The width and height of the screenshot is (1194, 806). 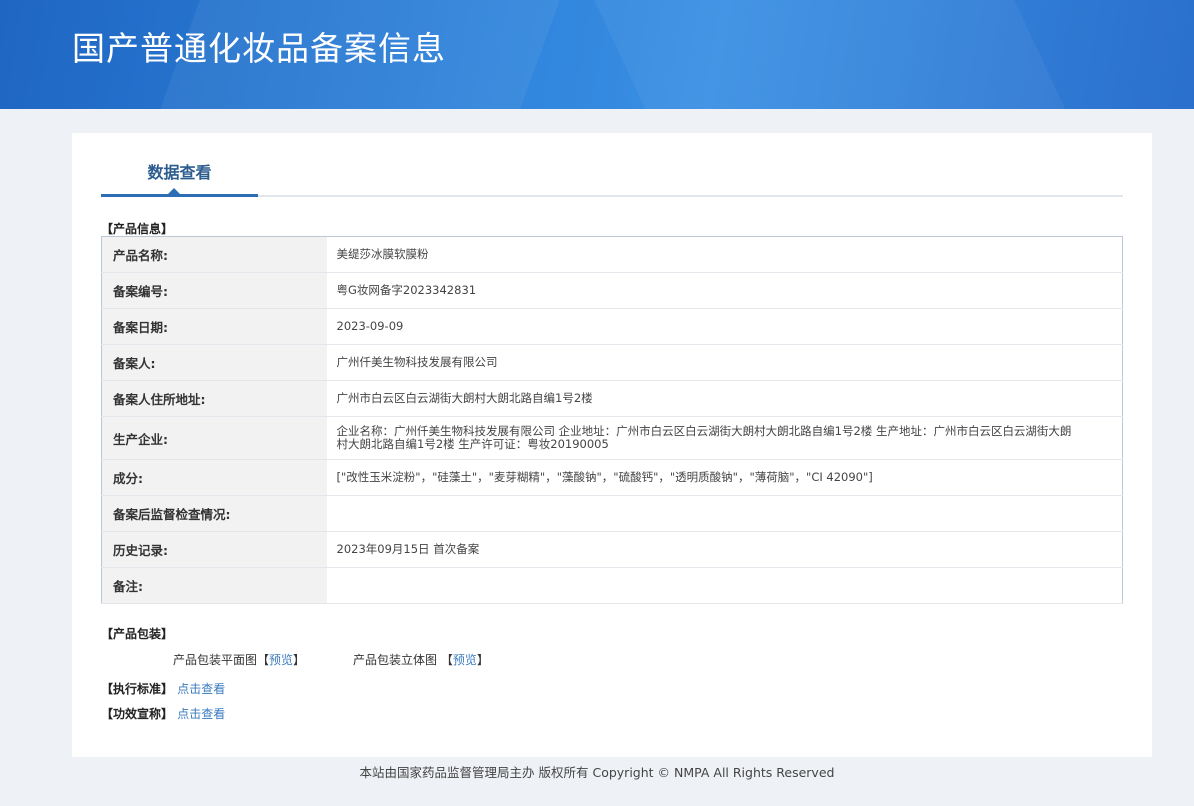 What do you see at coordinates (137, 634) in the screenshot?
I see `packaging-heading: 【产品包装】` at bounding box center [137, 634].